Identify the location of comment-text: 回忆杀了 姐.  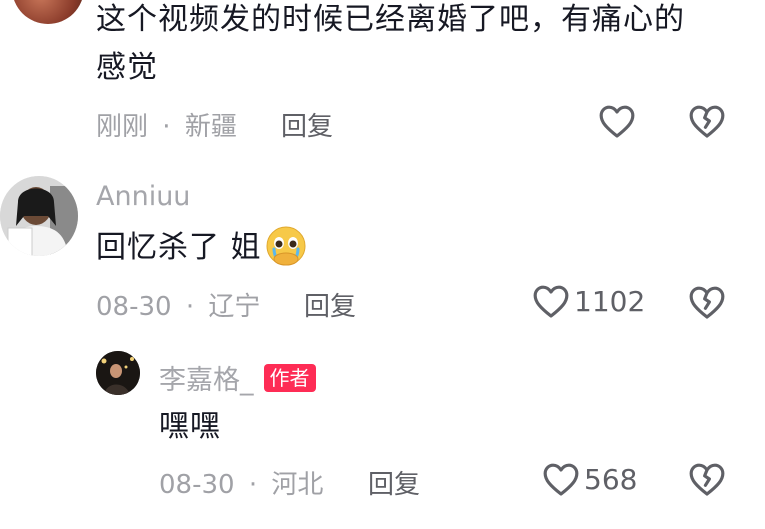
(179, 247).